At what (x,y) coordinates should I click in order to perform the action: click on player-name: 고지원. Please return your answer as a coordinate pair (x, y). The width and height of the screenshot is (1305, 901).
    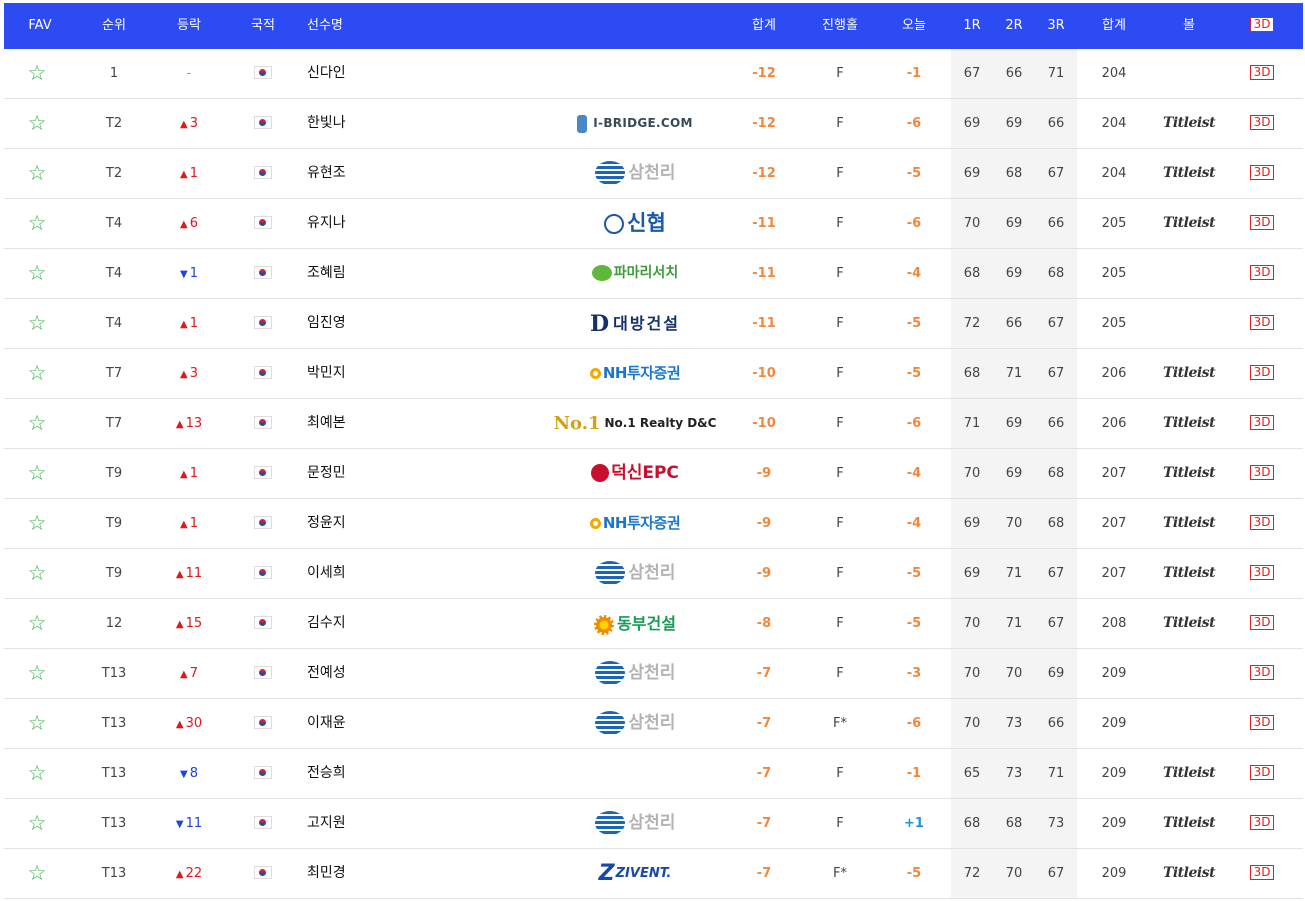
    Looking at the image, I should click on (357, 823).